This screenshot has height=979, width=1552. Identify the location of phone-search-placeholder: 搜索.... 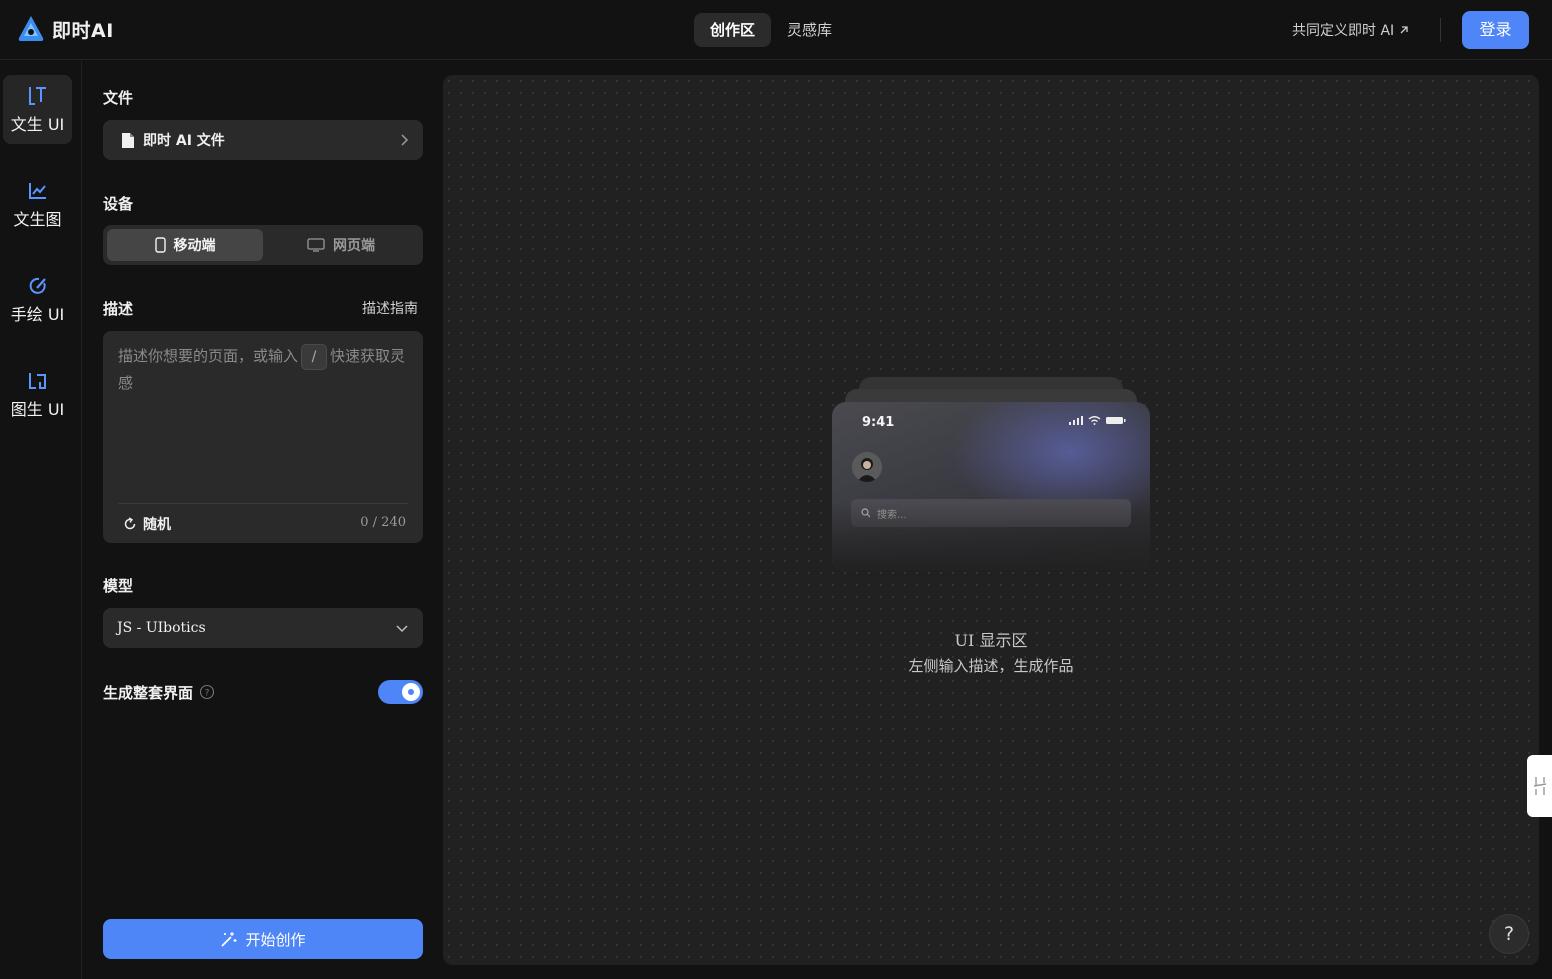
(892, 515).